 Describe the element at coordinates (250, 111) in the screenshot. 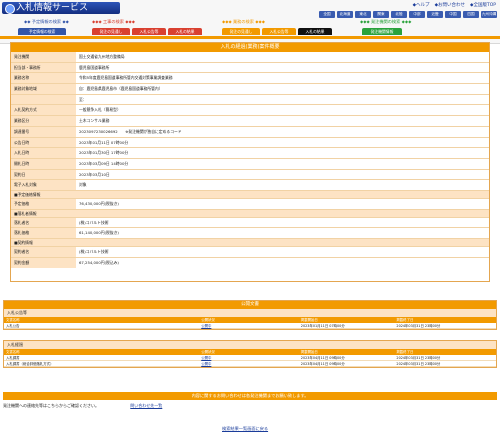

I see `summary-row: 入札契約方式 一般競争入札（簡易型）` at that location.